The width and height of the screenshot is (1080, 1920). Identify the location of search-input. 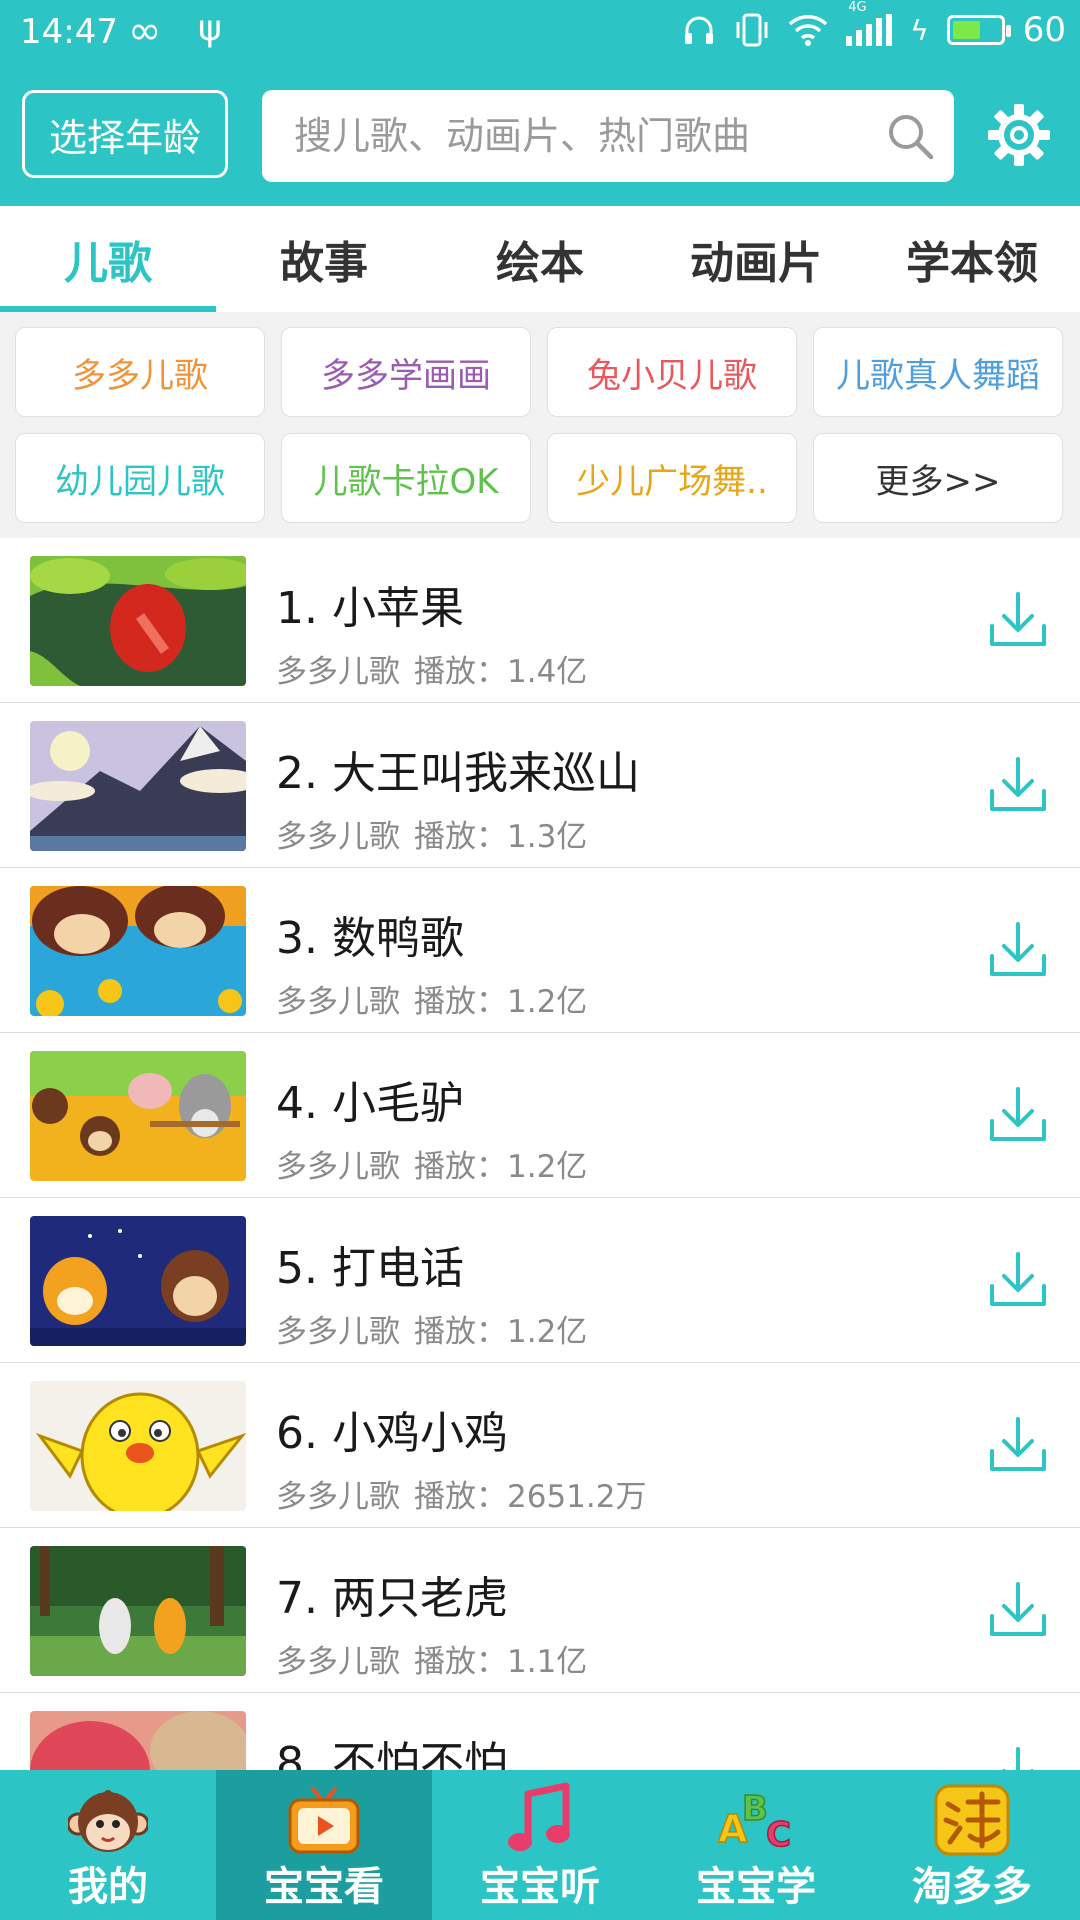
(574, 136).